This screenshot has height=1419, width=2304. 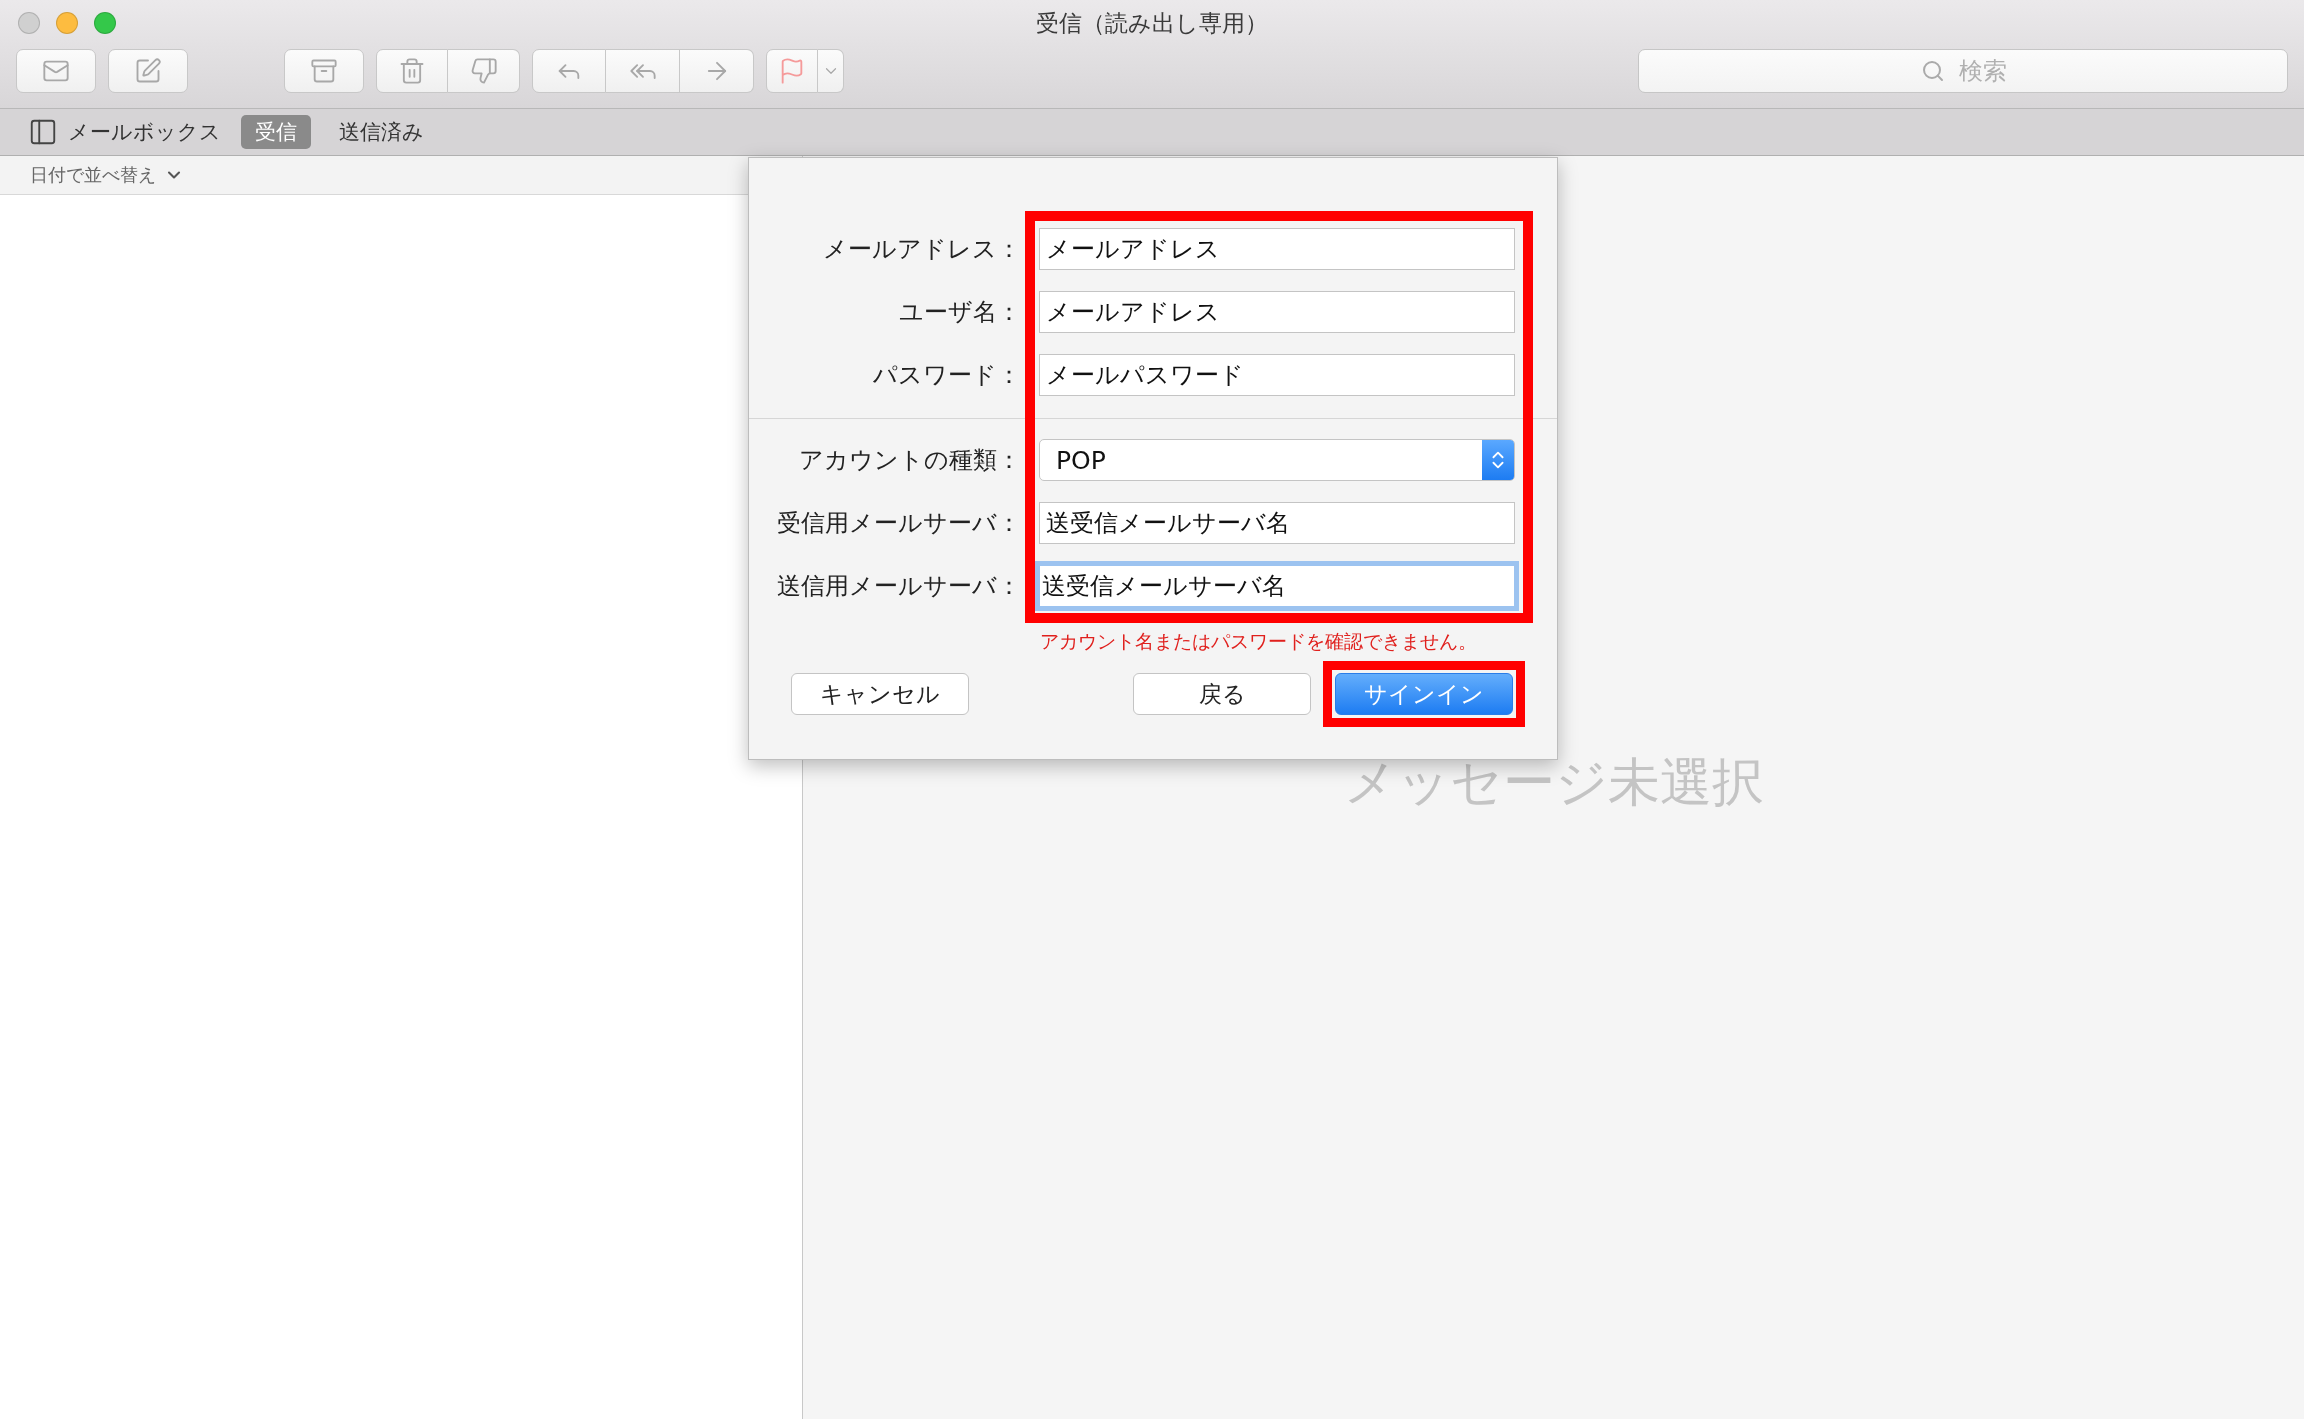 I want to click on field-label: ユーザ名：, so click(x=959, y=312).